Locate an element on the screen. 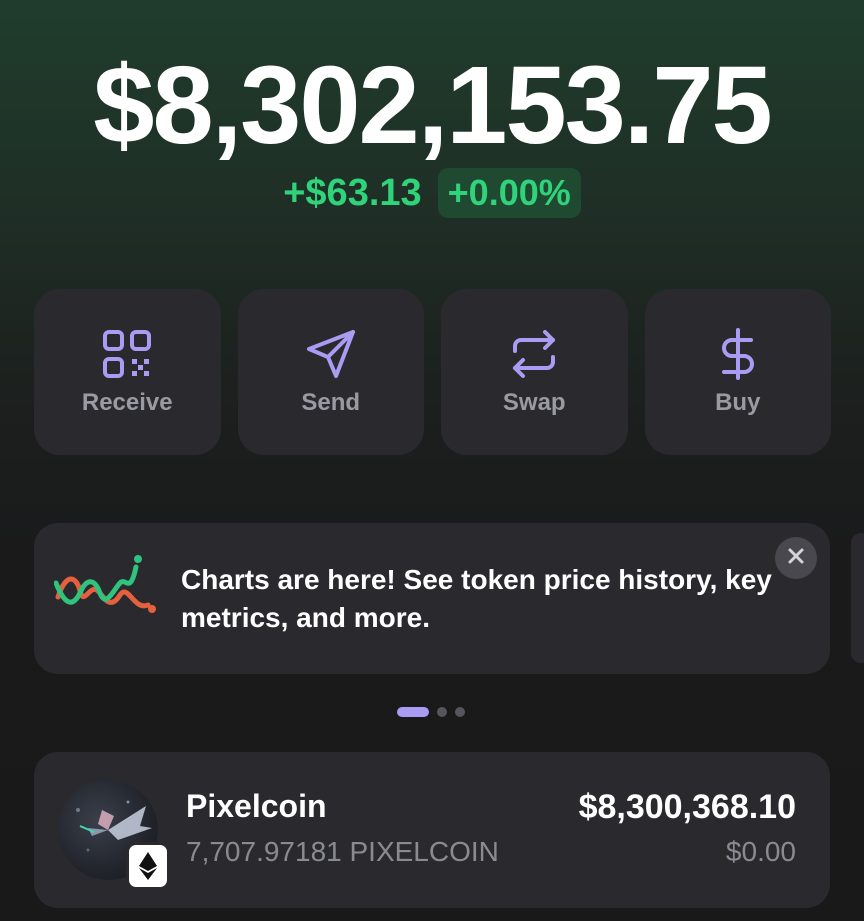 Image resolution: width=864 pixels, height=921 pixels. token-change: $0.00 is located at coordinates (760, 851).